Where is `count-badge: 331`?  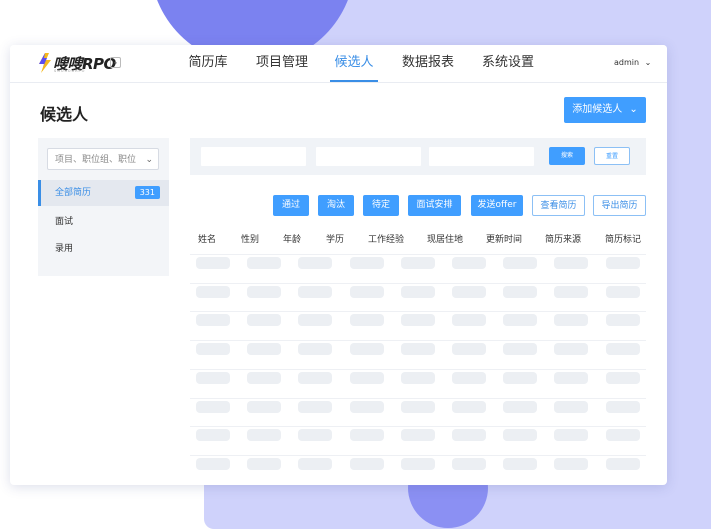 count-badge: 331 is located at coordinates (147, 192).